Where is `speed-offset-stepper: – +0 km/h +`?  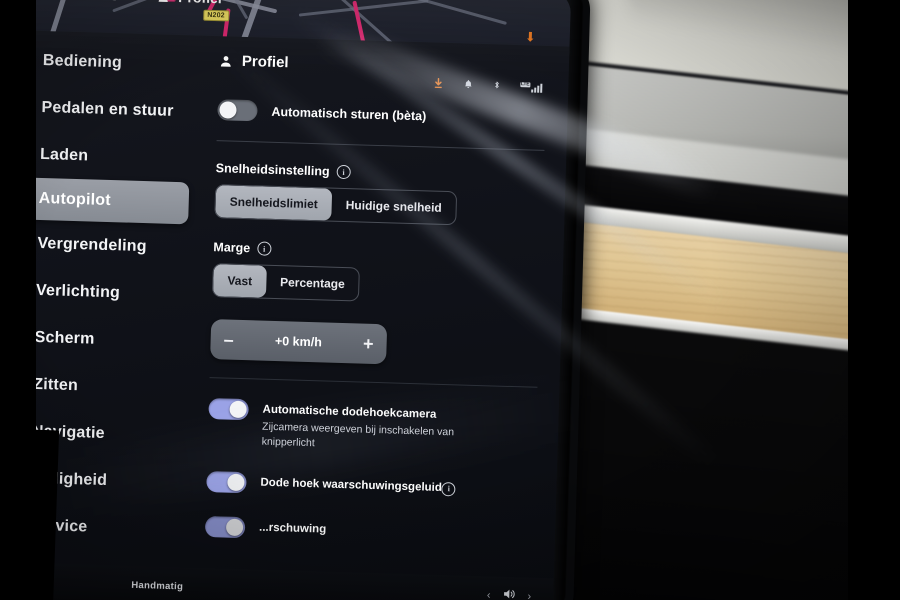
speed-offset-stepper: – +0 km/h + is located at coordinates (299, 342).